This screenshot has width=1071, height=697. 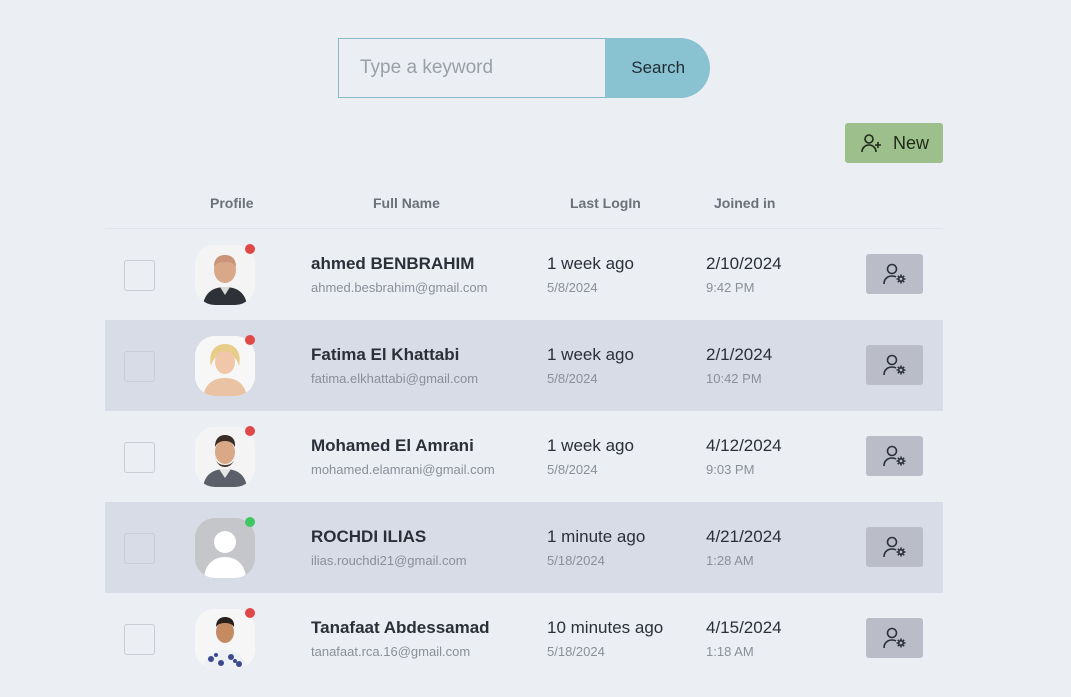 I want to click on joined-date: 2/1/2024, so click(x=739, y=354).